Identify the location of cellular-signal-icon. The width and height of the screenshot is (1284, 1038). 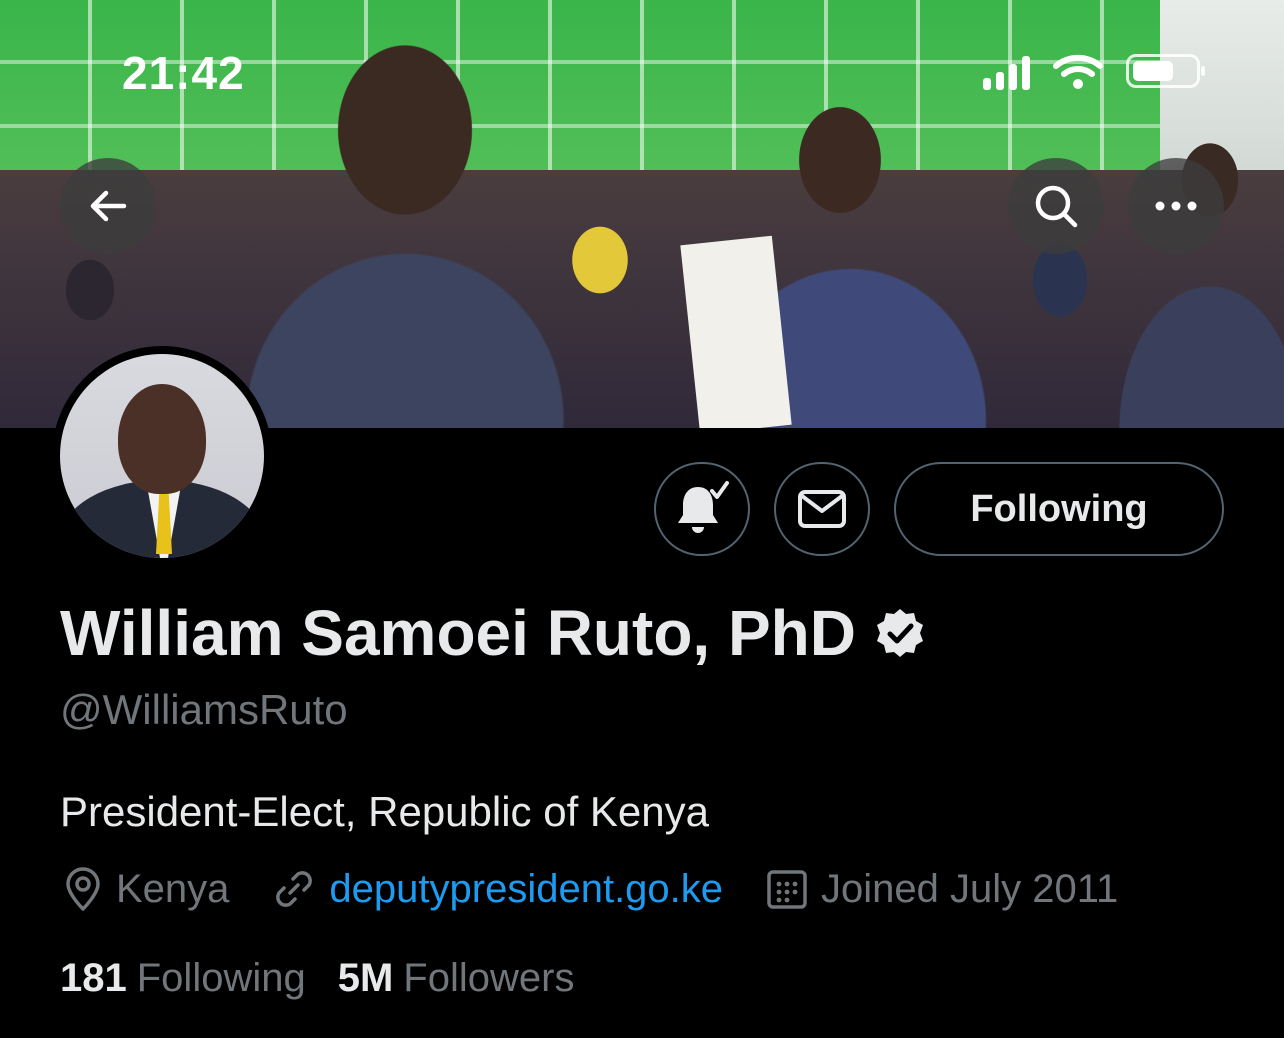
(1006, 71).